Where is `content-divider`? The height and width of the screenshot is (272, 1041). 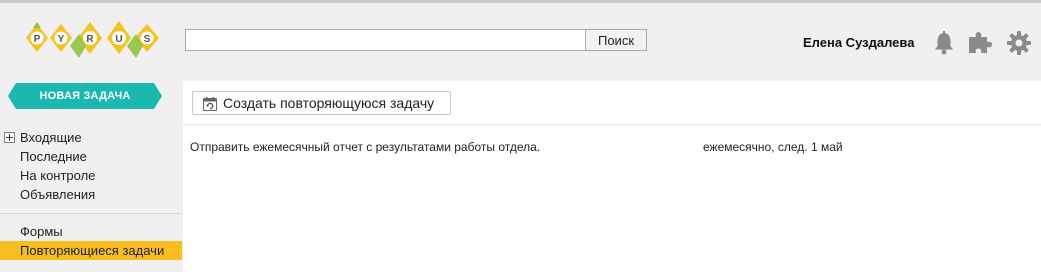
content-divider is located at coordinates (612, 124).